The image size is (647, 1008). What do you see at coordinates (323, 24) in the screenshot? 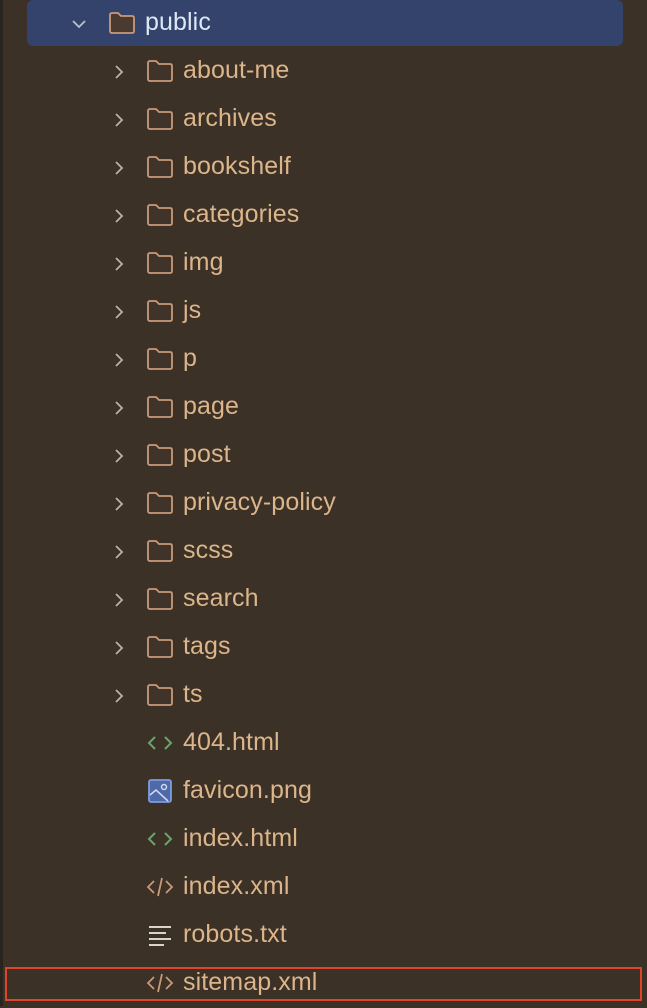
I see `tree-row-public: public` at bounding box center [323, 24].